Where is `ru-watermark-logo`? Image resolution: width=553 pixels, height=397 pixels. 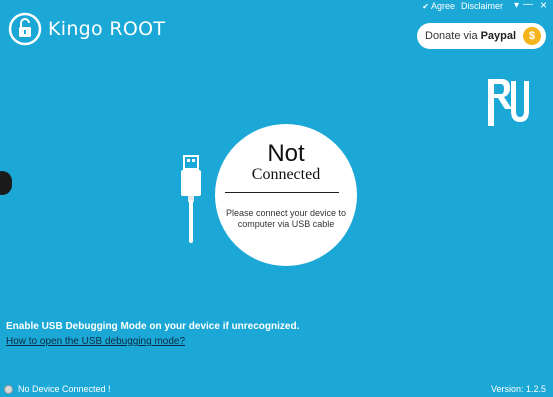 ru-watermark-logo is located at coordinates (508, 102).